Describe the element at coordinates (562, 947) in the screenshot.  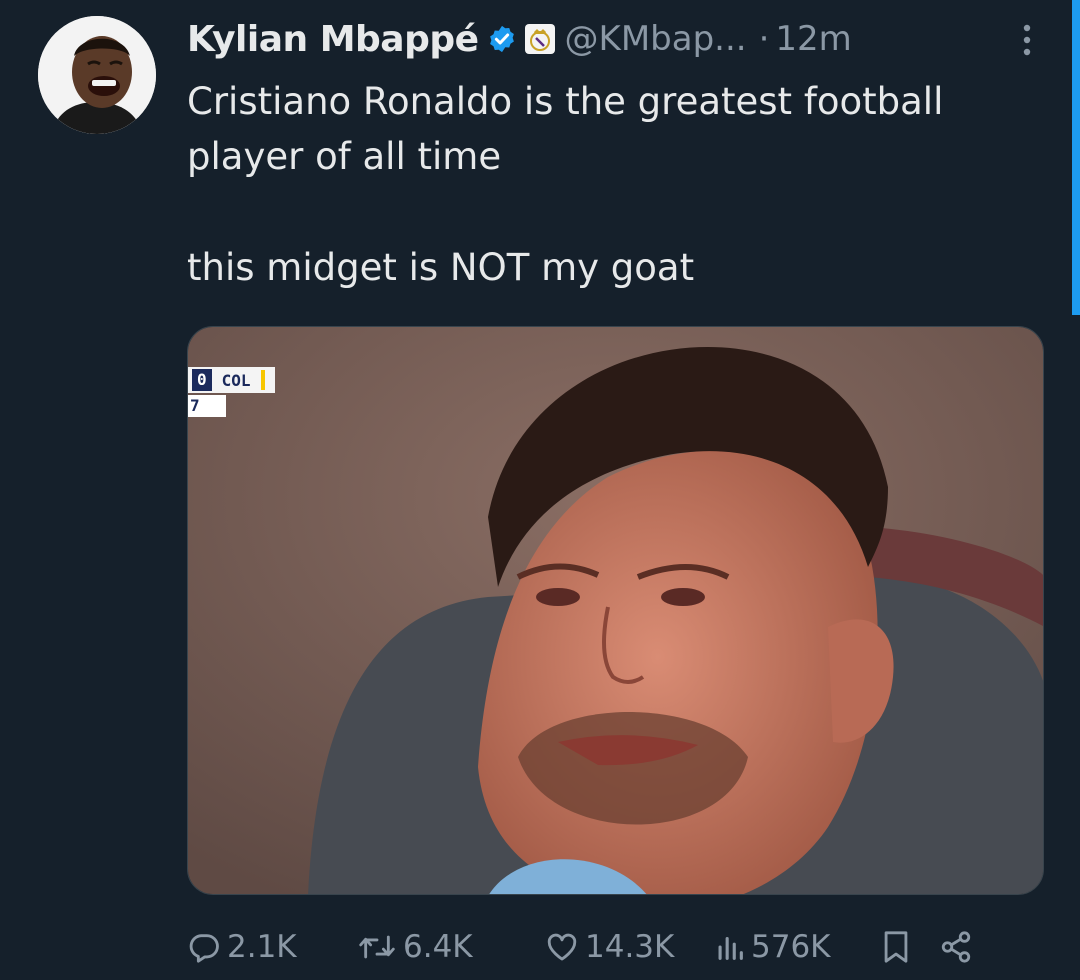
I see `like-icon` at that location.